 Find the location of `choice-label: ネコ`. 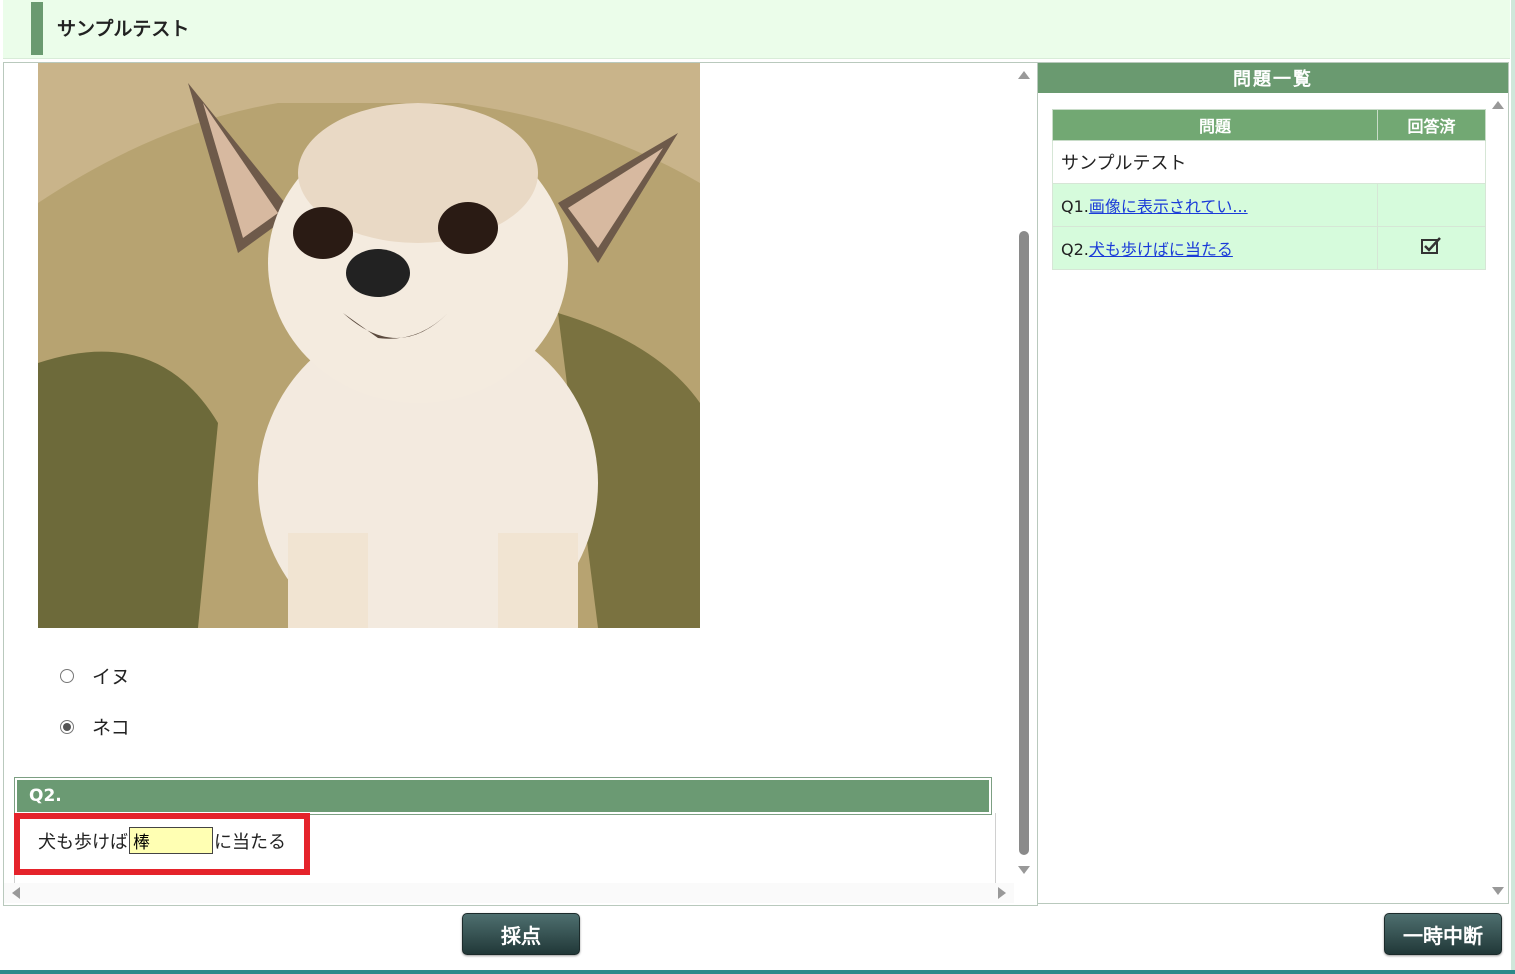

choice-label: ネコ is located at coordinates (111, 728).